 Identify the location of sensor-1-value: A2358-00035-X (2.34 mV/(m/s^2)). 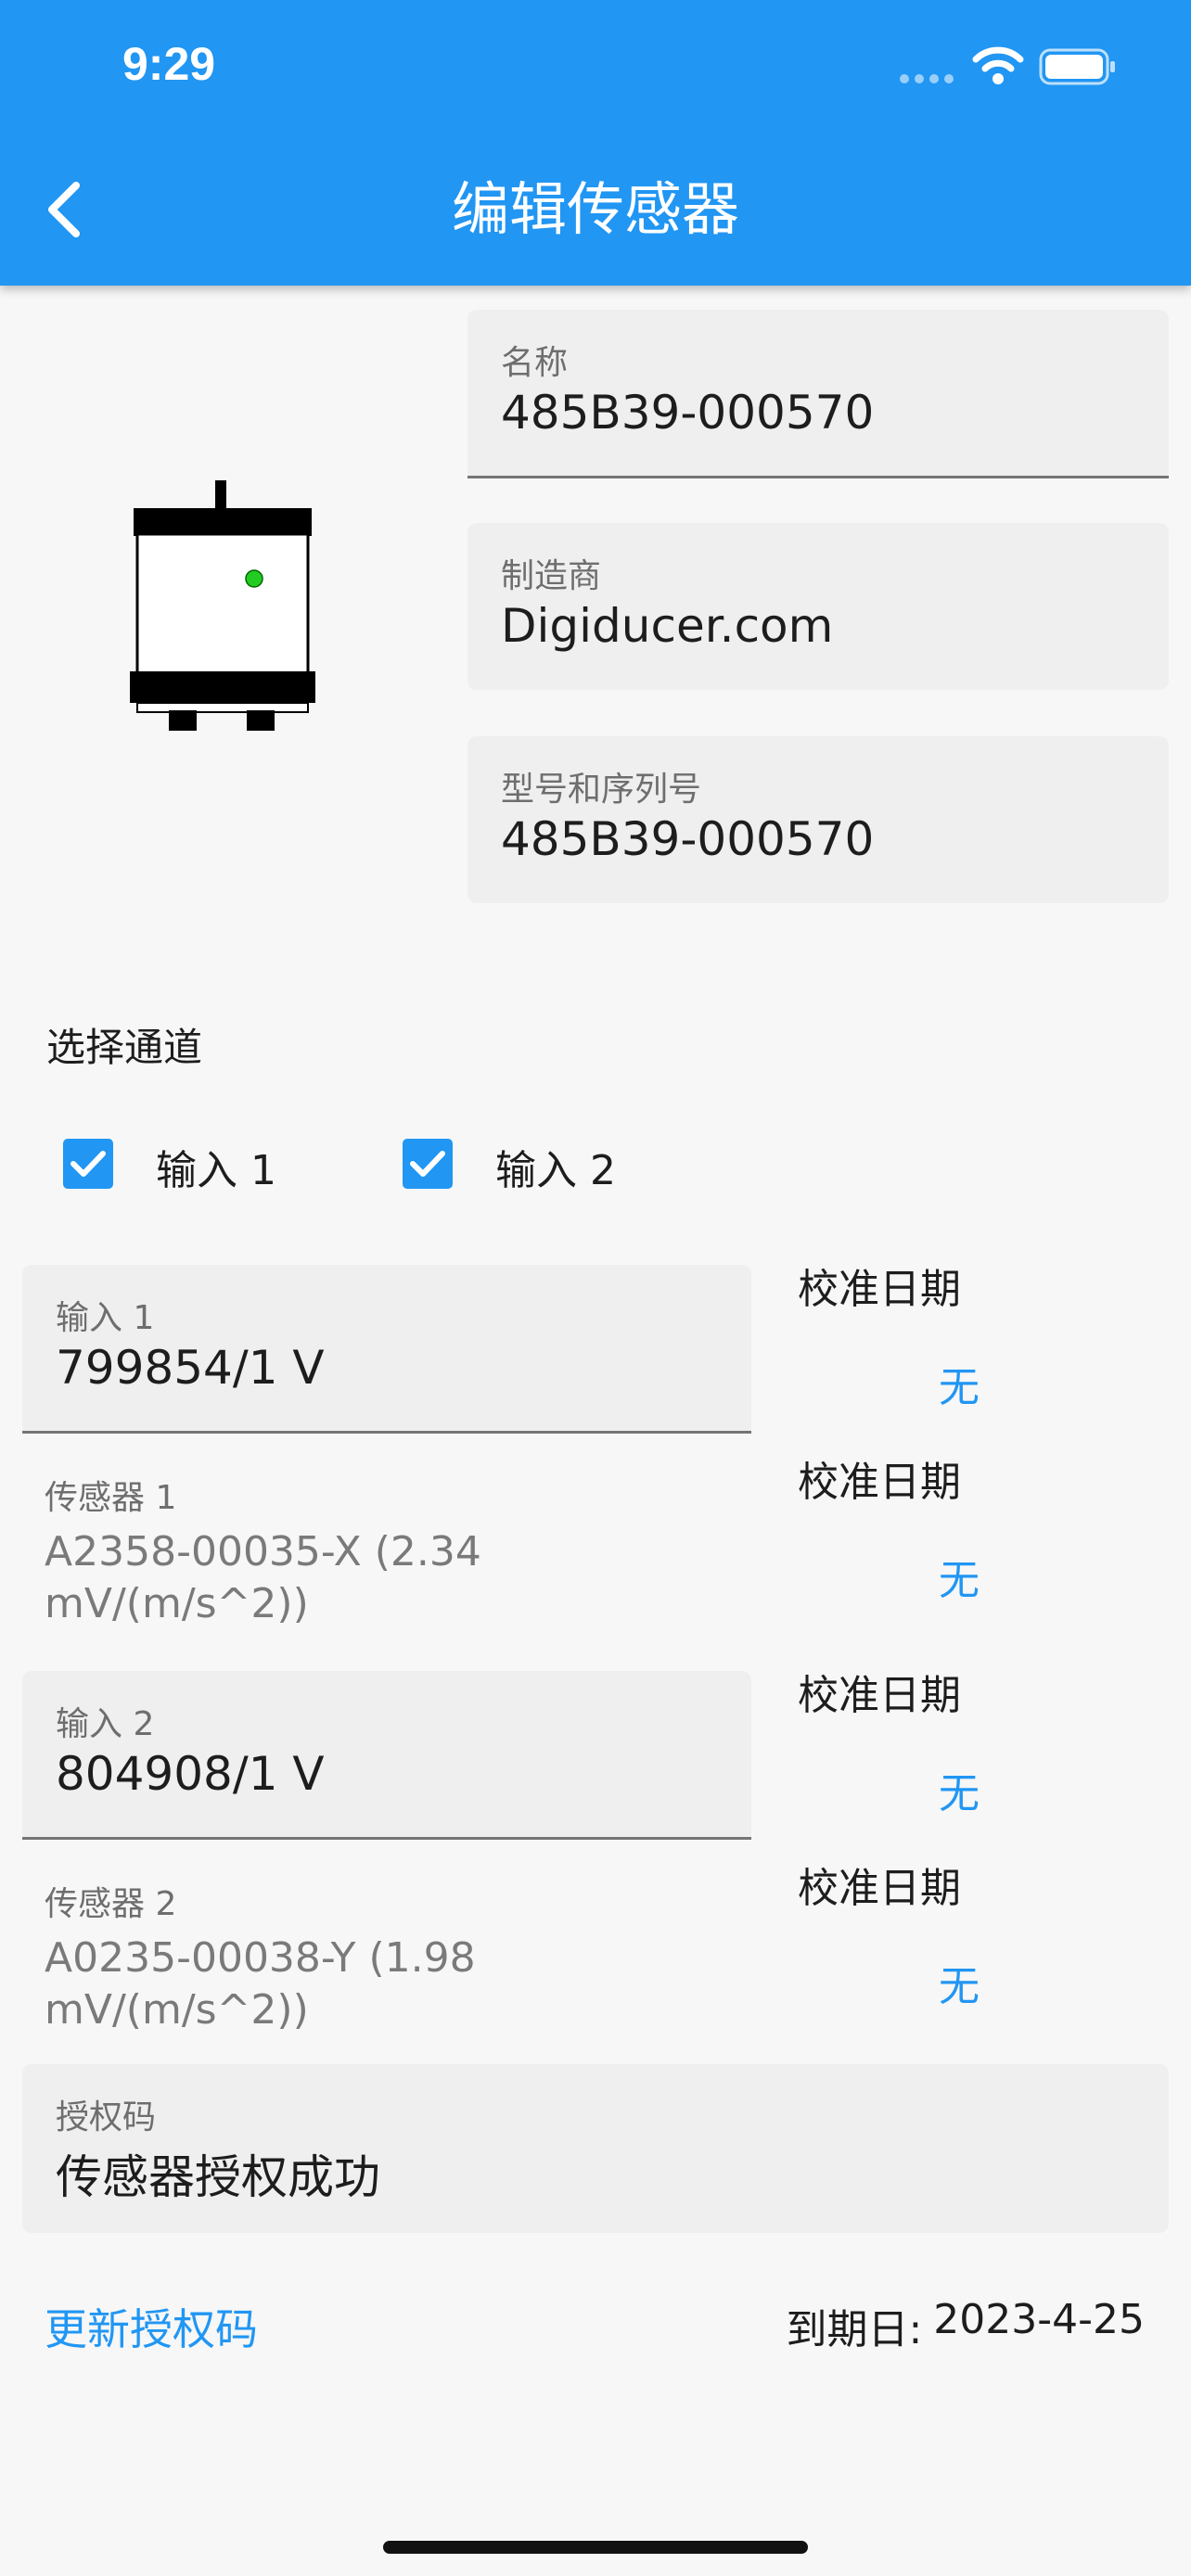
(263, 1578).